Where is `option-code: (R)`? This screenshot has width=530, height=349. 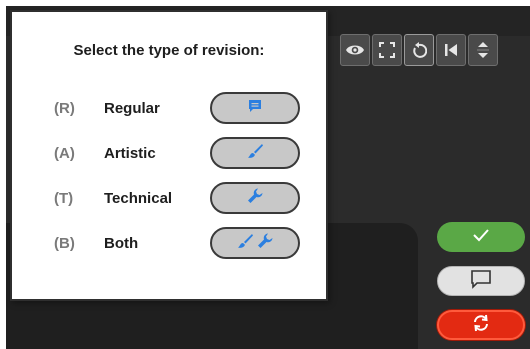
option-code: (R) is located at coordinates (64, 108).